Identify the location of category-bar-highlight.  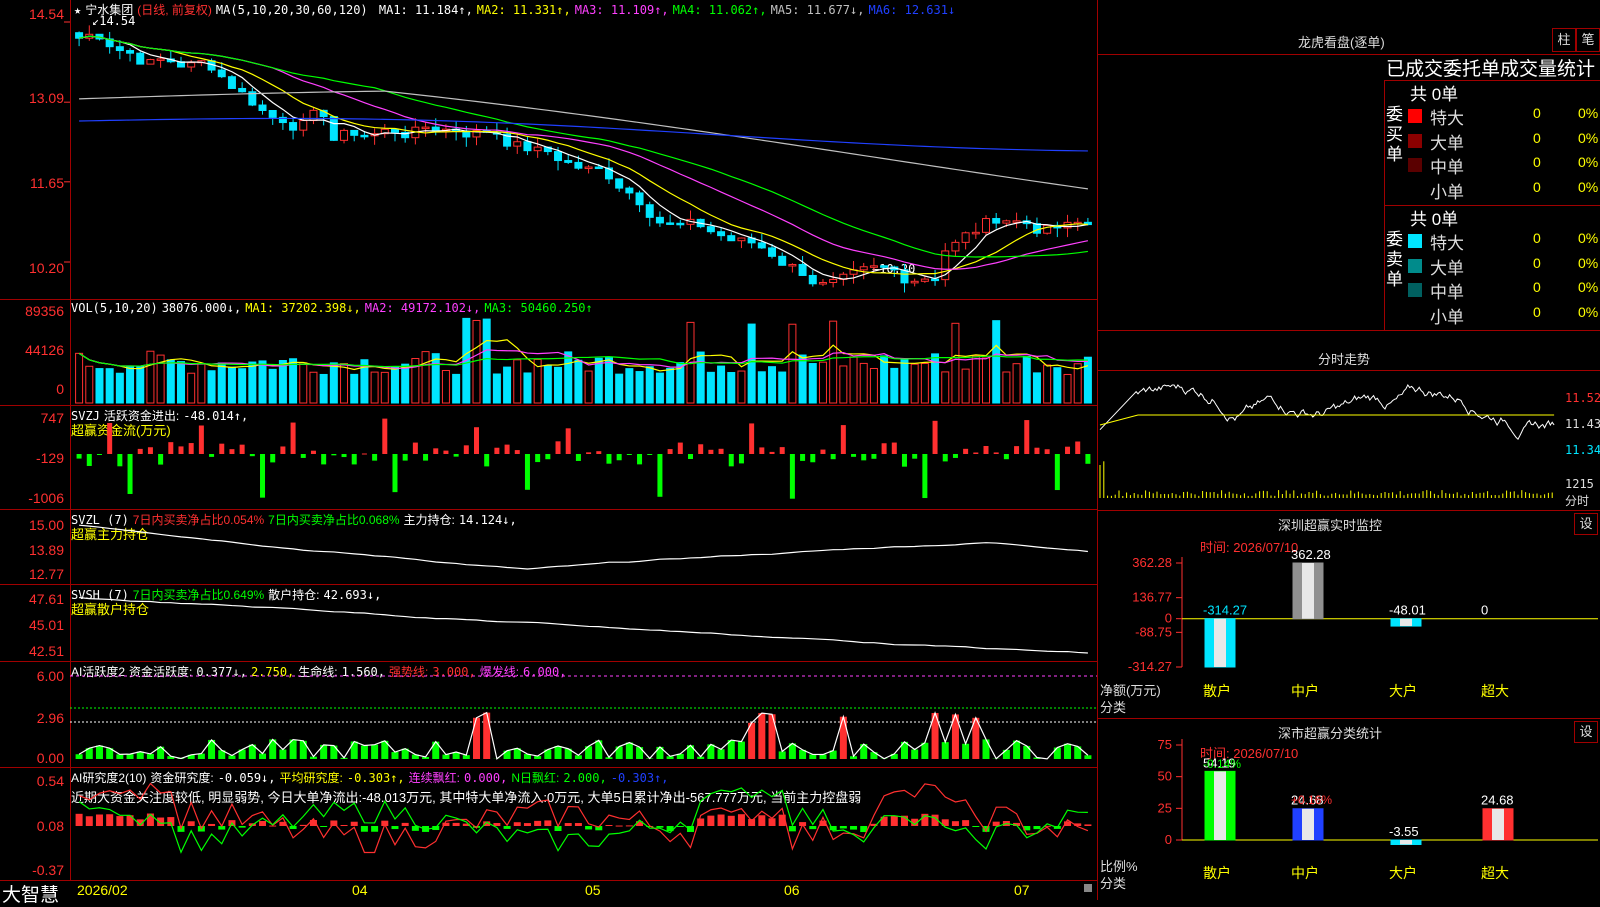
(1308, 591).